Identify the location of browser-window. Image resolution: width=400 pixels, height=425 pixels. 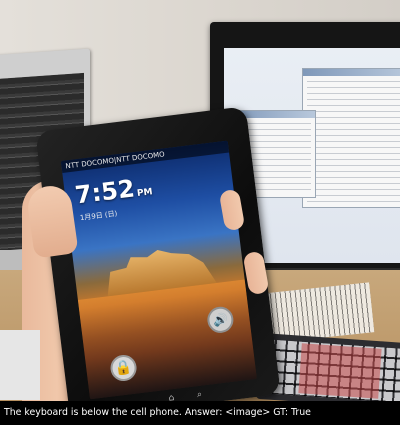
(351, 138).